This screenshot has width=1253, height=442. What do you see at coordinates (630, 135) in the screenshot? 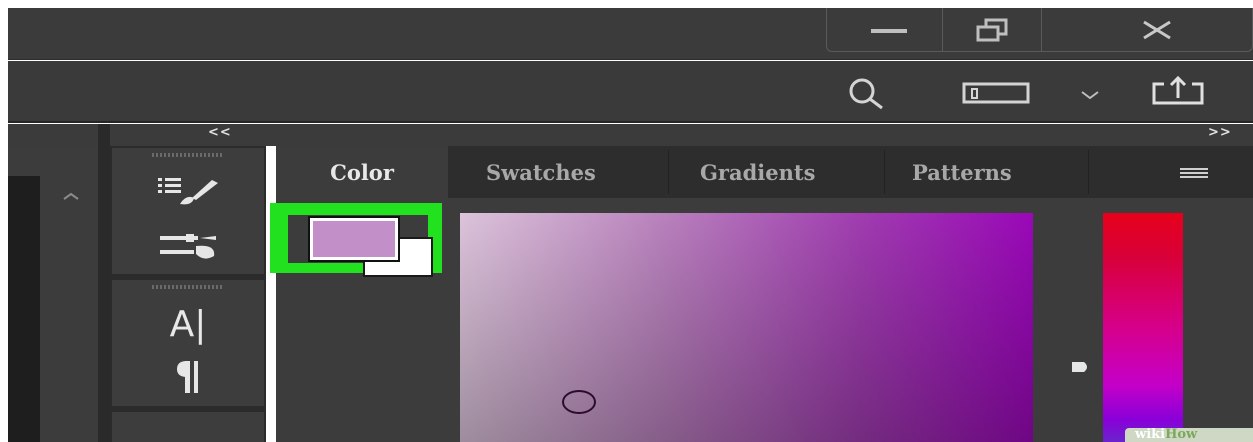
I see `dock-collapse-bar: << >>` at bounding box center [630, 135].